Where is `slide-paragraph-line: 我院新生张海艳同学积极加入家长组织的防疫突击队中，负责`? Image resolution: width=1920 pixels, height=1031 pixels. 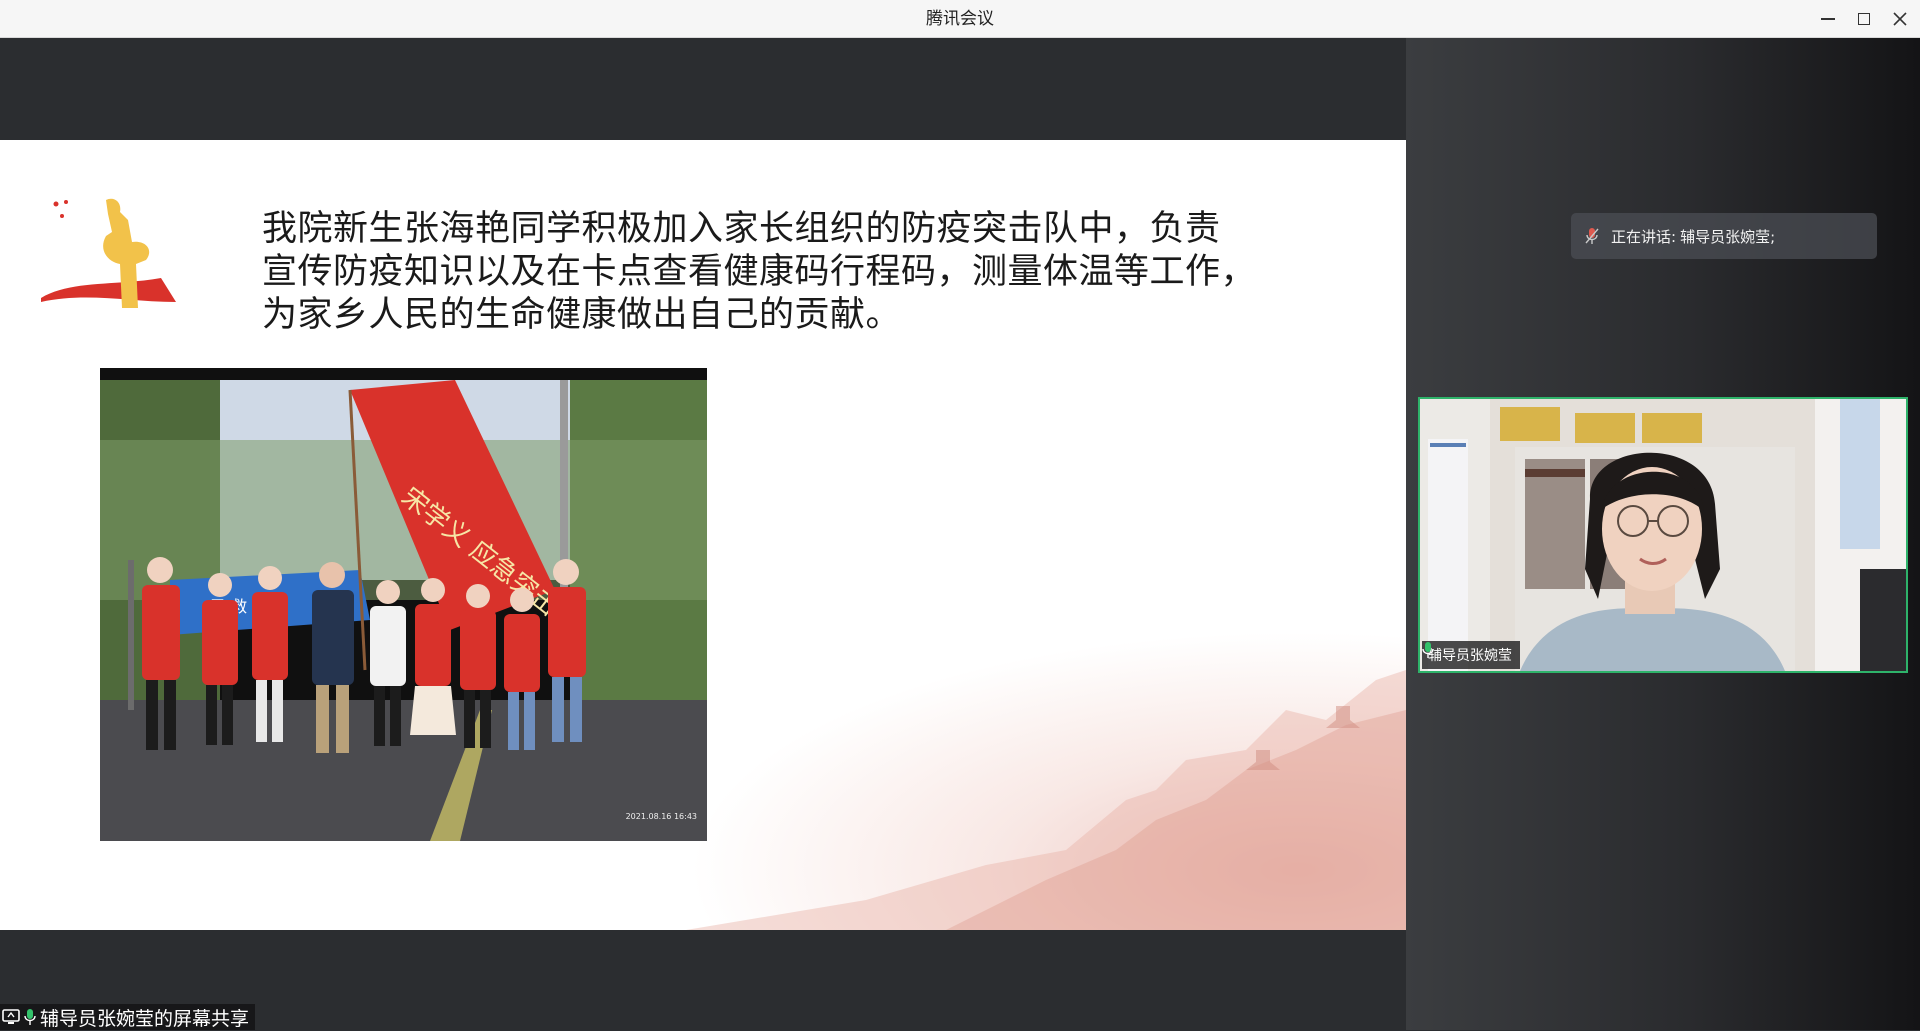
slide-paragraph-line: 我院新生张海艳同学积极加入家长组织的防疫突击队中，负责 is located at coordinates (741, 229).